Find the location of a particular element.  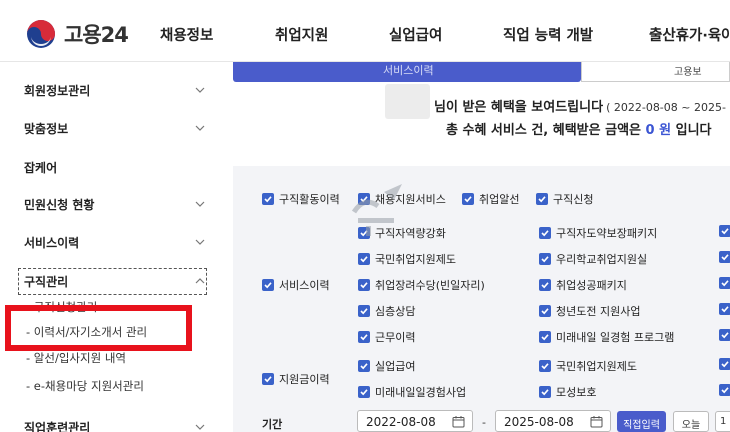

period-preset-button: 1 is located at coordinates (722, 421).